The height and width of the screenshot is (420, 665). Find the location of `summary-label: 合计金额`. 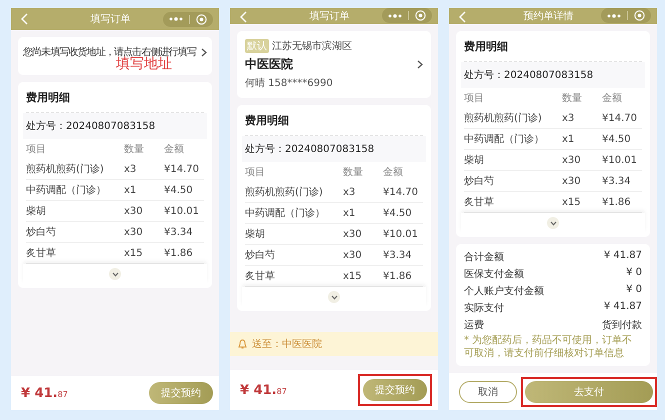

summary-label: 合计金额 is located at coordinates (484, 257).